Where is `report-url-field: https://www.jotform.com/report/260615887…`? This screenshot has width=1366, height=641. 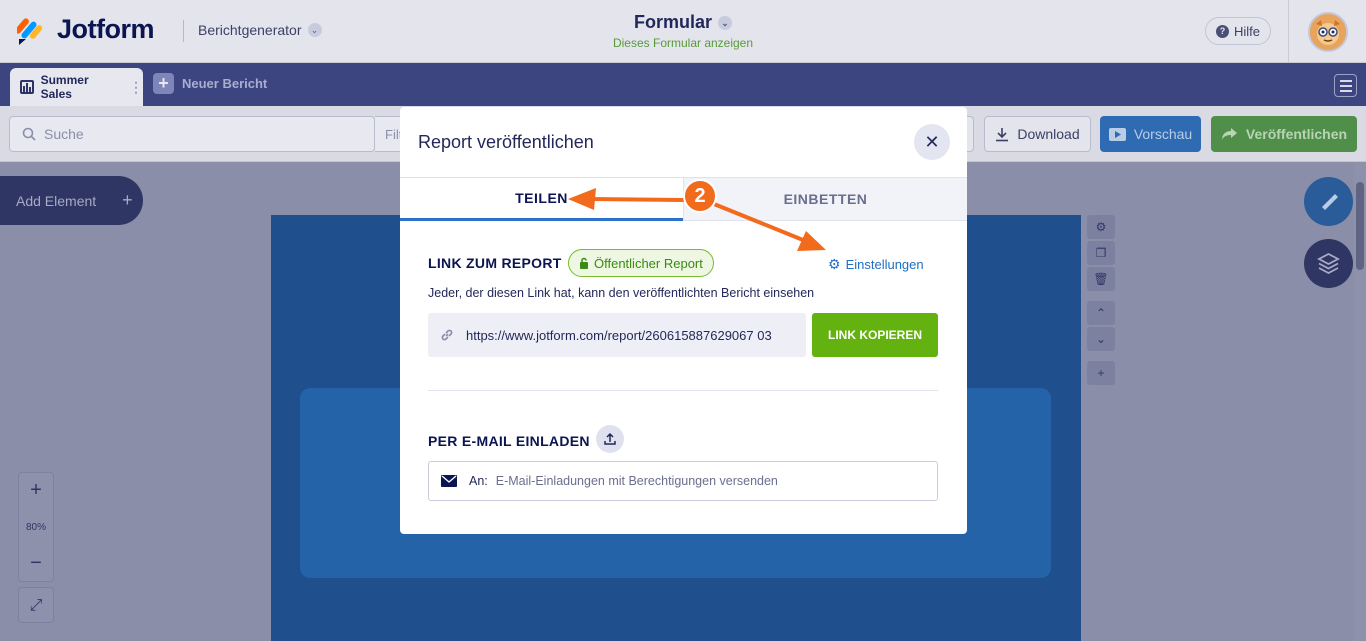
report-url-field: https://www.jotform.com/report/260615887… is located at coordinates (617, 335).